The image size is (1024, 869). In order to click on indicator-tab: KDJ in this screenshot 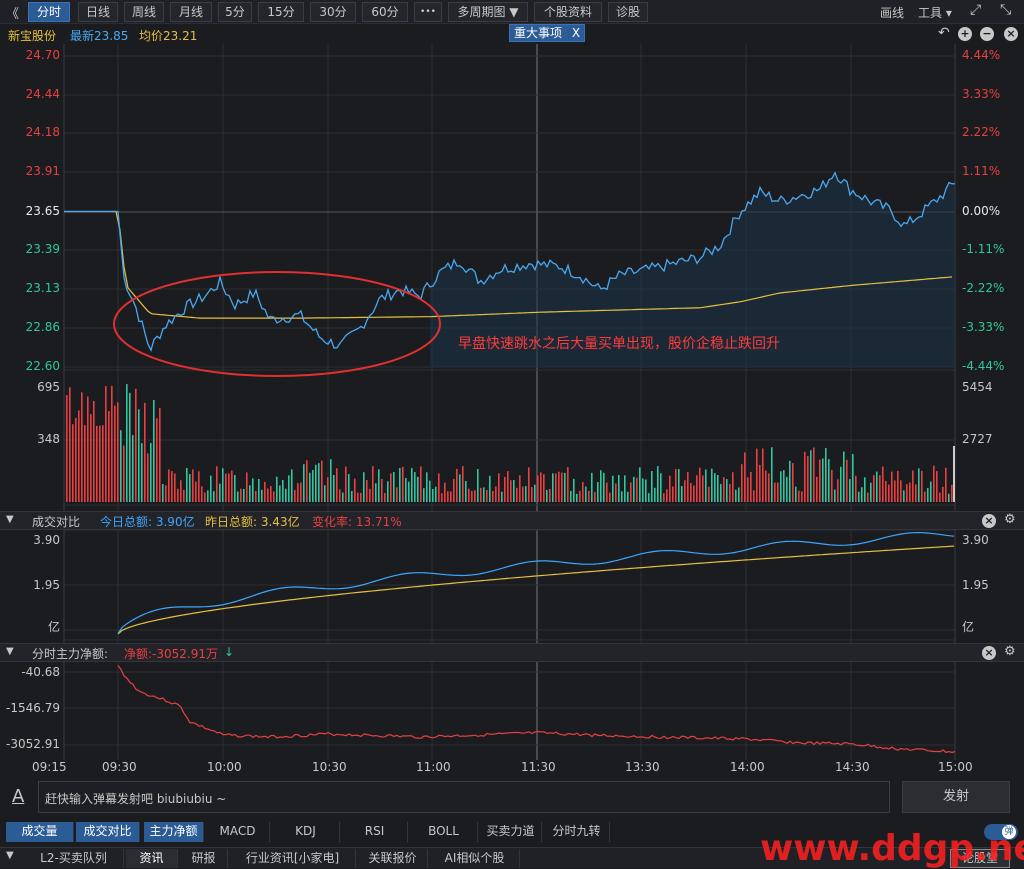, I will do `click(306, 832)`.